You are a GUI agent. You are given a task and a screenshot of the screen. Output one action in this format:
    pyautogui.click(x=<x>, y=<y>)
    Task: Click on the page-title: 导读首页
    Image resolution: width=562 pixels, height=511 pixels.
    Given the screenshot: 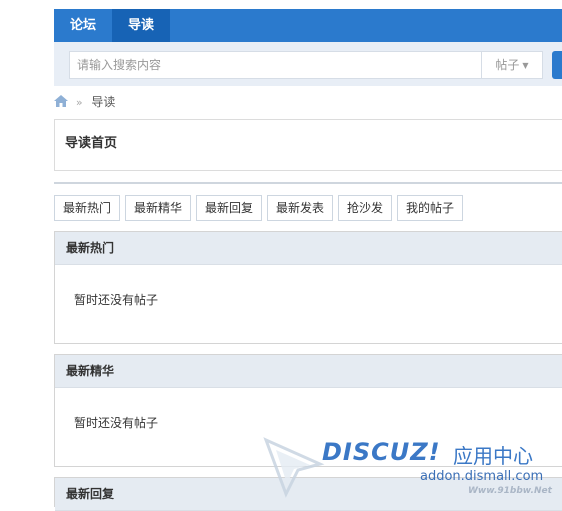 What is the action you would take?
    pyautogui.click(x=91, y=143)
    